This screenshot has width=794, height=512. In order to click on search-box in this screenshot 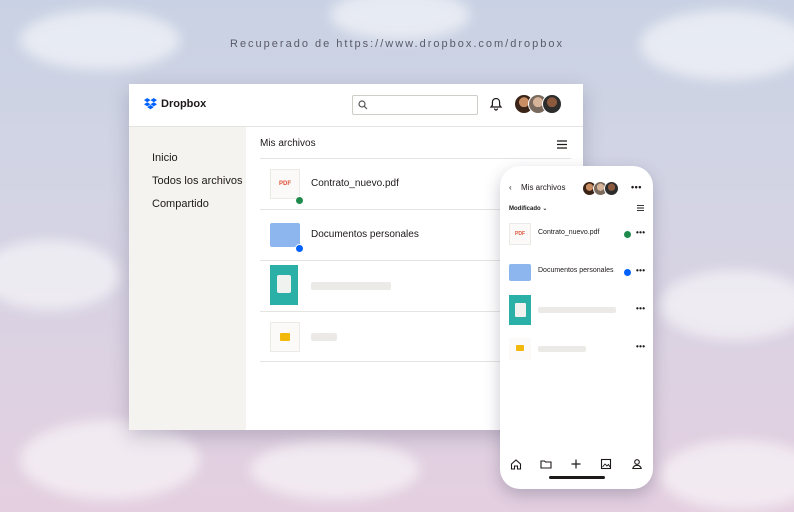, I will do `click(415, 105)`.